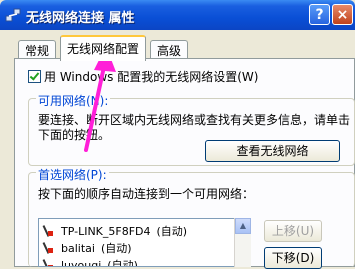 This screenshot has height=269, width=355. Describe the element at coordinates (242, 242) in the screenshot. I see `list-scrollbar: ▲` at that location.